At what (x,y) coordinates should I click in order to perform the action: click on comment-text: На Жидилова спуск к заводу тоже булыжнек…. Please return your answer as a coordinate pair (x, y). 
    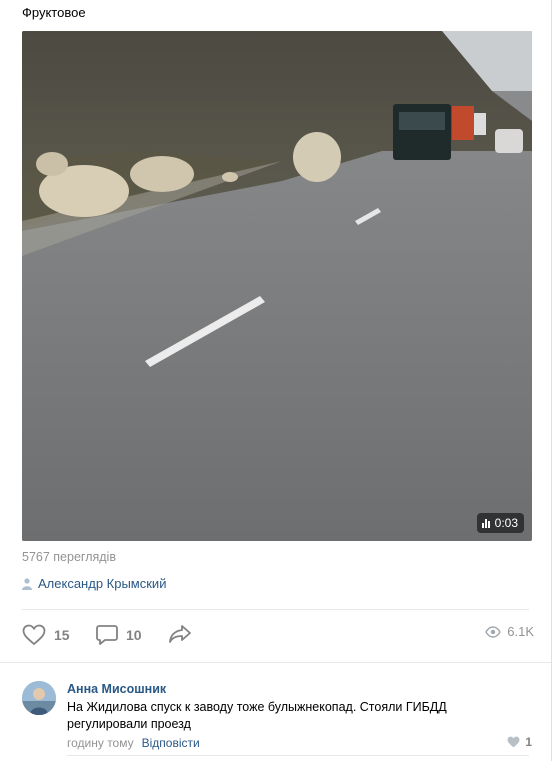
    Looking at the image, I should click on (257, 715).